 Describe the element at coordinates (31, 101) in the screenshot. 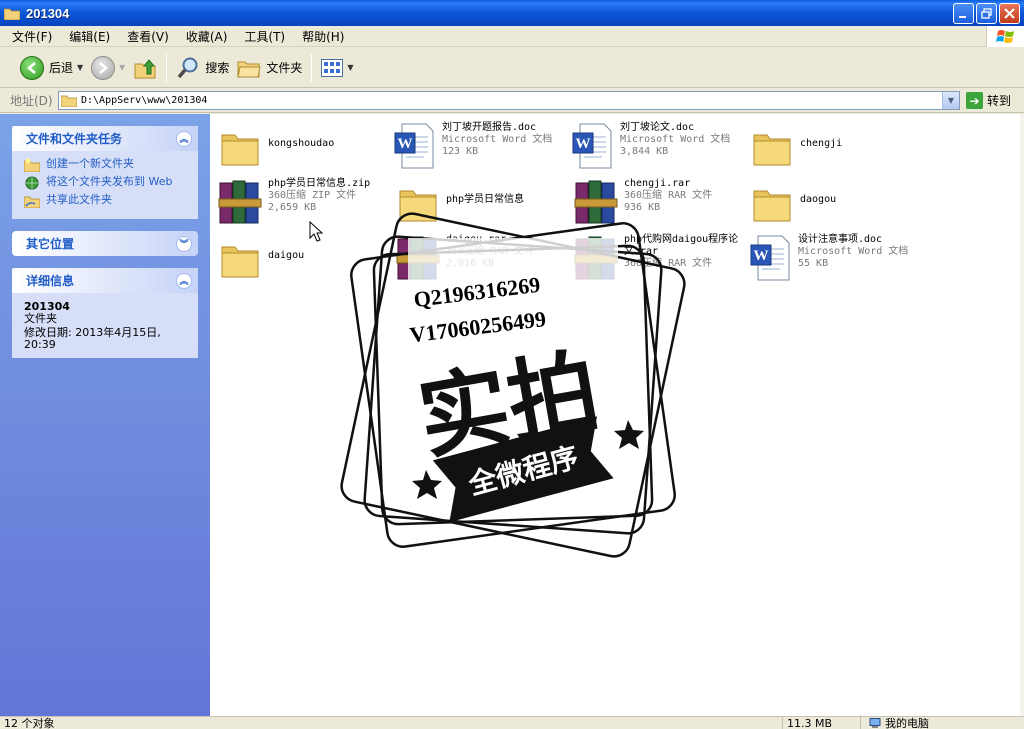

I see `address-label: 地址(D)` at that location.